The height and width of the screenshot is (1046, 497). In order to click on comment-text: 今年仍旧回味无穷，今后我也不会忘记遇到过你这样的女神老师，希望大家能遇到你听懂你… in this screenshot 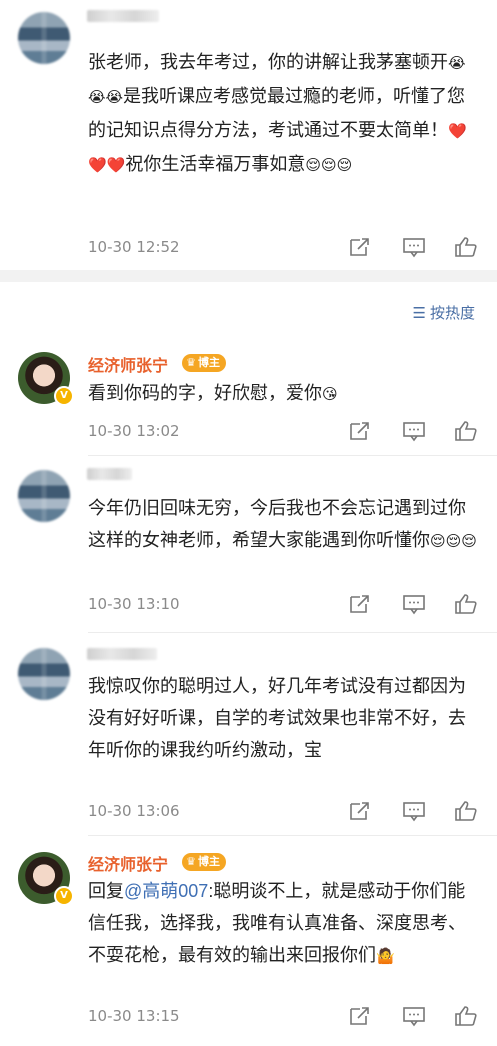, I will do `click(282, 524)`.